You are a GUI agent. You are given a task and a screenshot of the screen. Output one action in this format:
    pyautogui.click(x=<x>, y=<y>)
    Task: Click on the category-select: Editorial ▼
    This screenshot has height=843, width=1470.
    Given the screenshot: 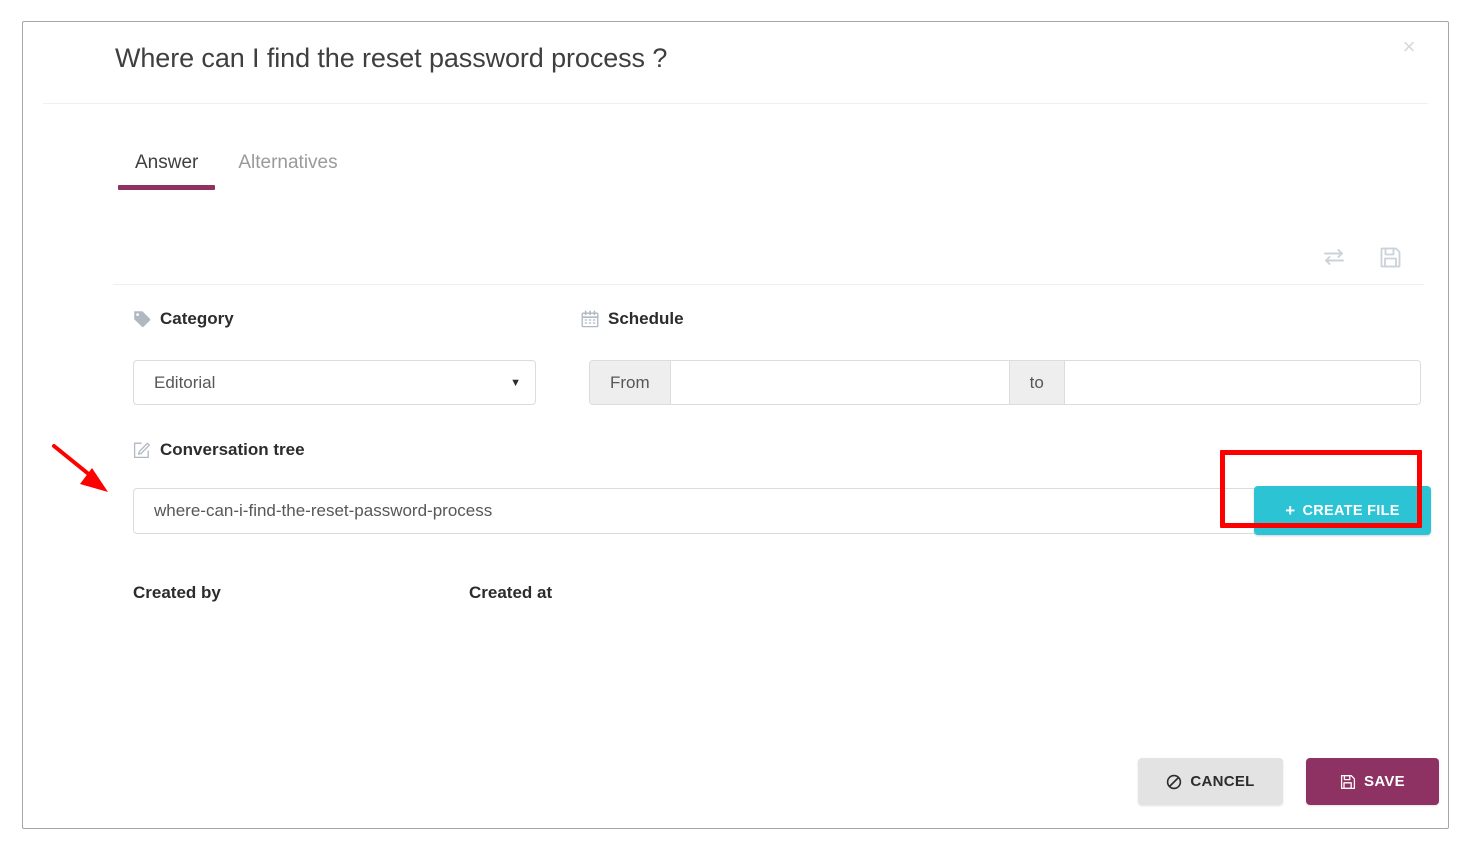 What is the action you would take?
    pyautogui.click(x=334, y=382)
    